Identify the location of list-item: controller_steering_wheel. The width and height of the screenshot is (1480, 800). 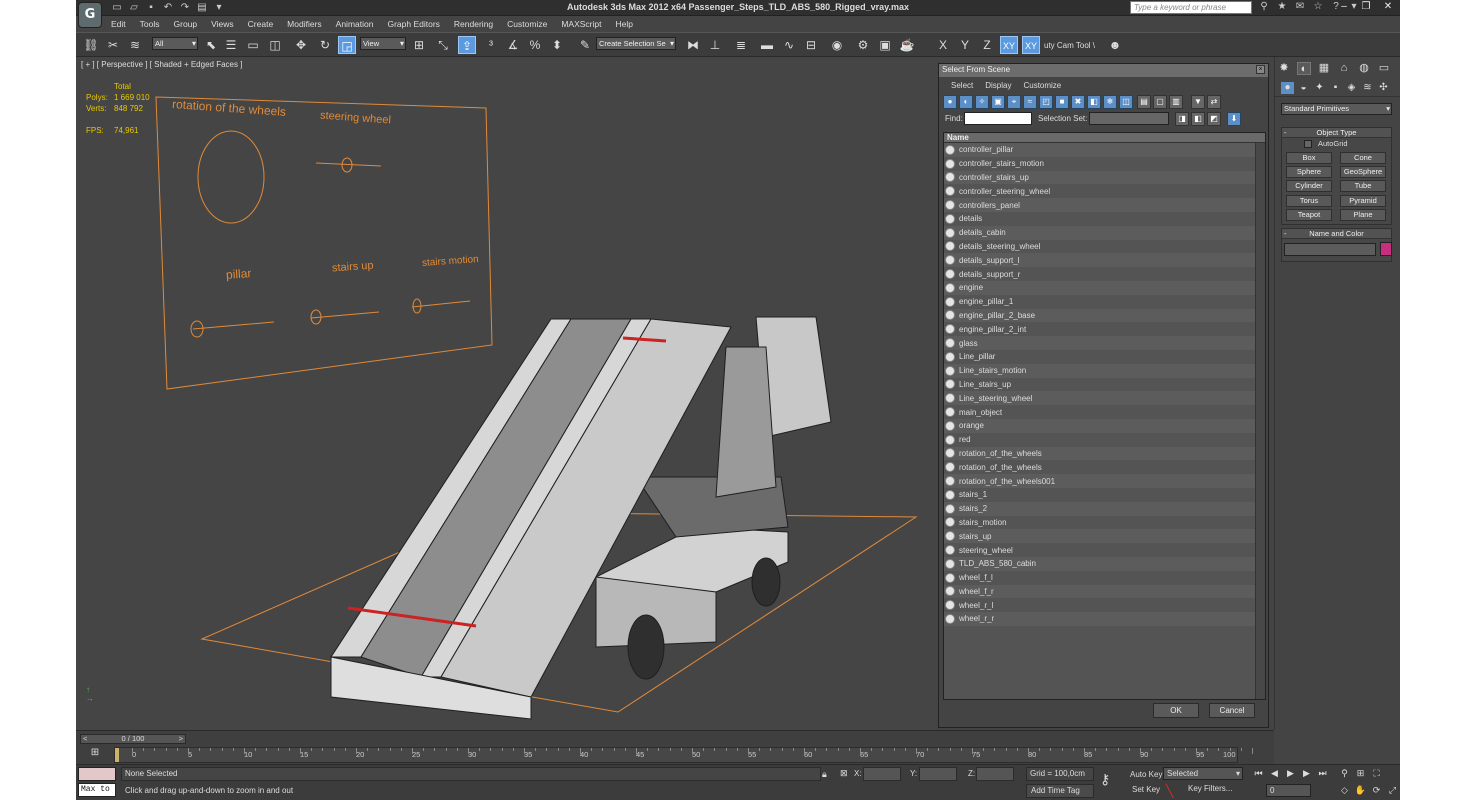
(1099, 191).